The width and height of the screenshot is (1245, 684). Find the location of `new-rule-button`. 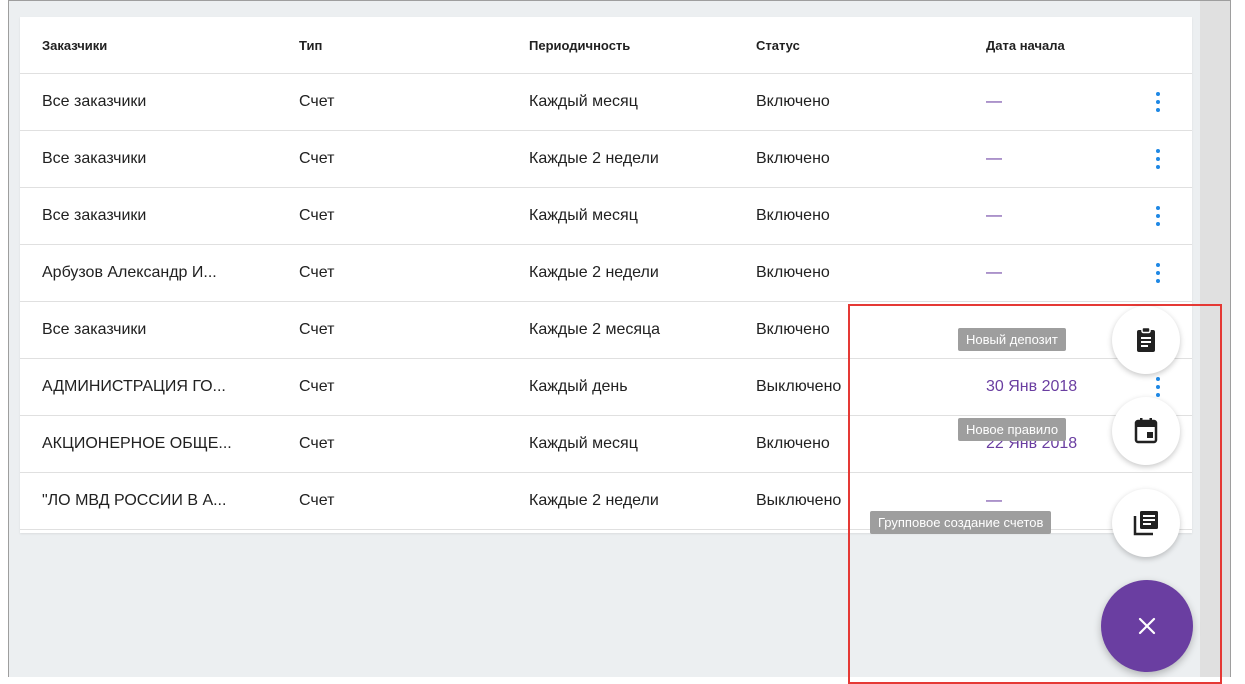

new-rule-button is located at coordinates (1146, 431).